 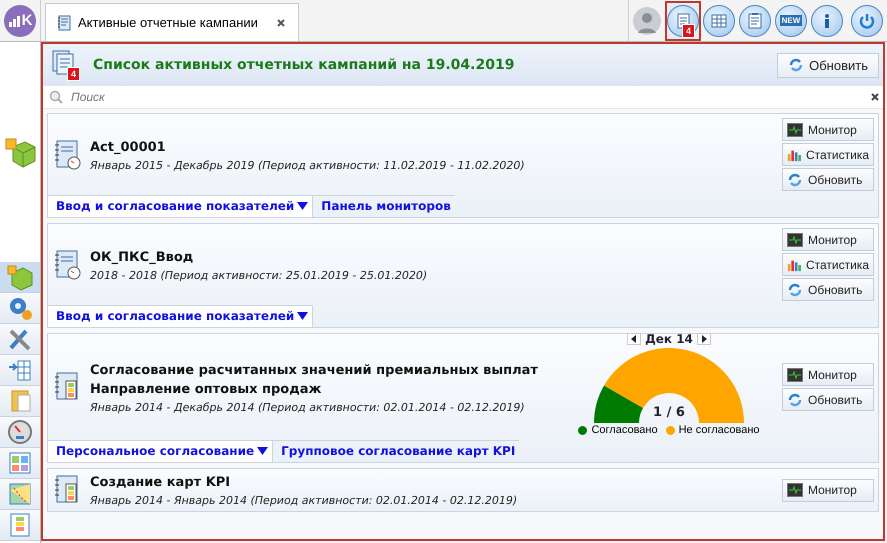 What do you see at coordinates (64, 22) in the screenshot?
I see `notebook-icon` at bounding box center [64, 22].